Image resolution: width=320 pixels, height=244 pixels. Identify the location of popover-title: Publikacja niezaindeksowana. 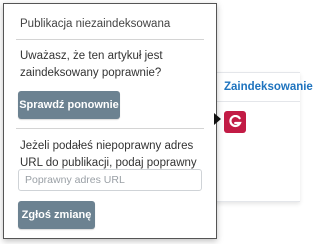
(95, 24).